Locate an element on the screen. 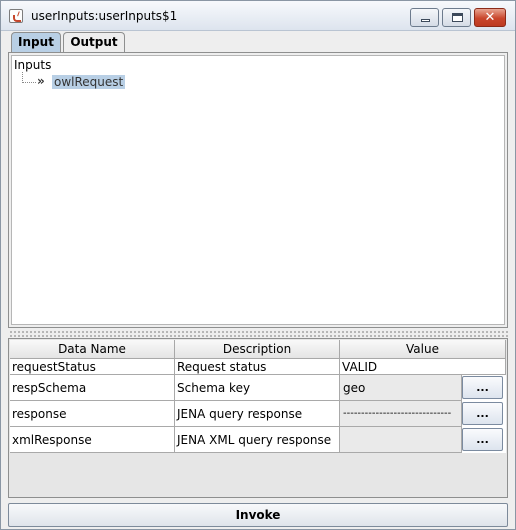 The width and height of the screenshot is (516, 530). cell-value: VALID is located at coordinates (423, 367).